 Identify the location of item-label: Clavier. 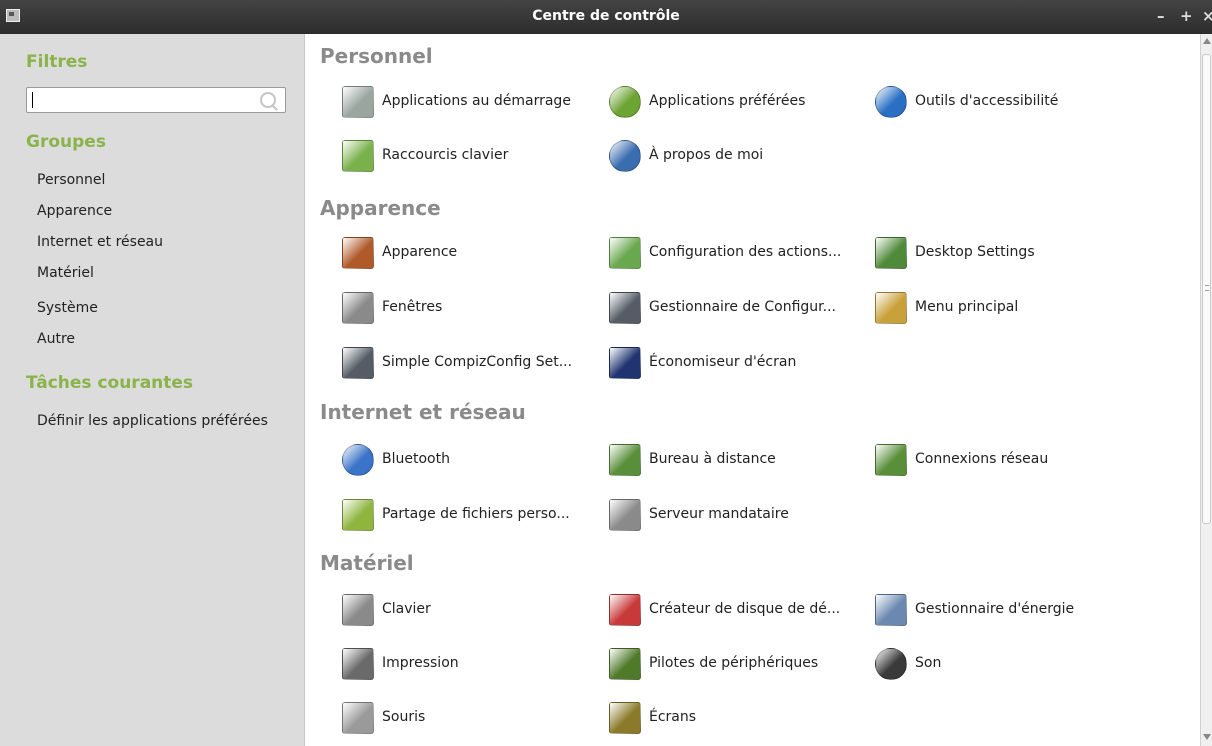
(406, 609).